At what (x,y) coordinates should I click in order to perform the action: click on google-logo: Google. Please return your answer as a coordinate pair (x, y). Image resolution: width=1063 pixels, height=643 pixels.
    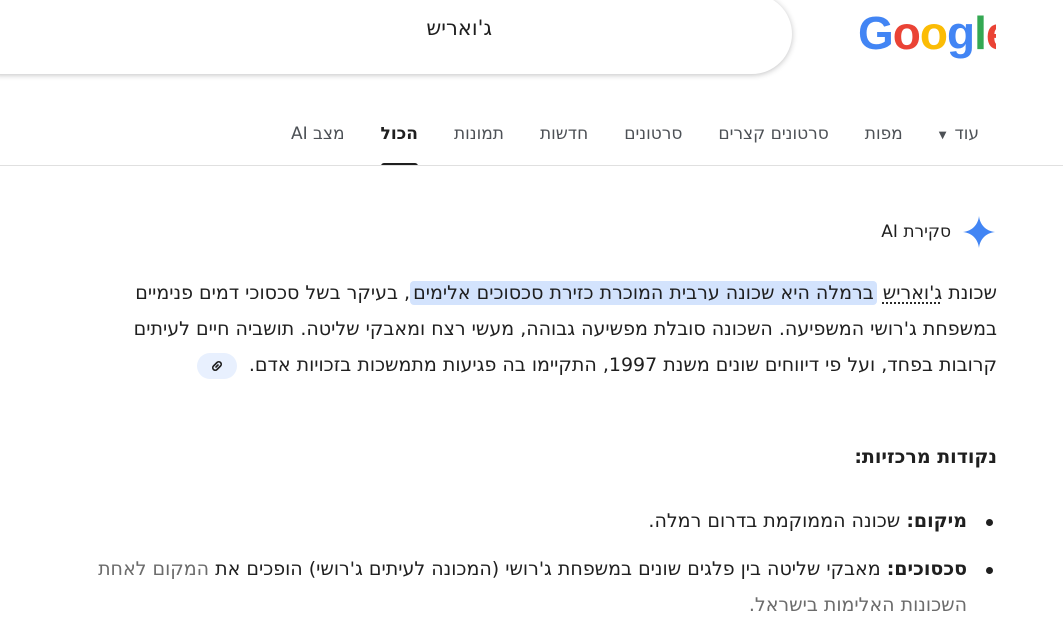
    Looking at the image, I should click on (927, 34).